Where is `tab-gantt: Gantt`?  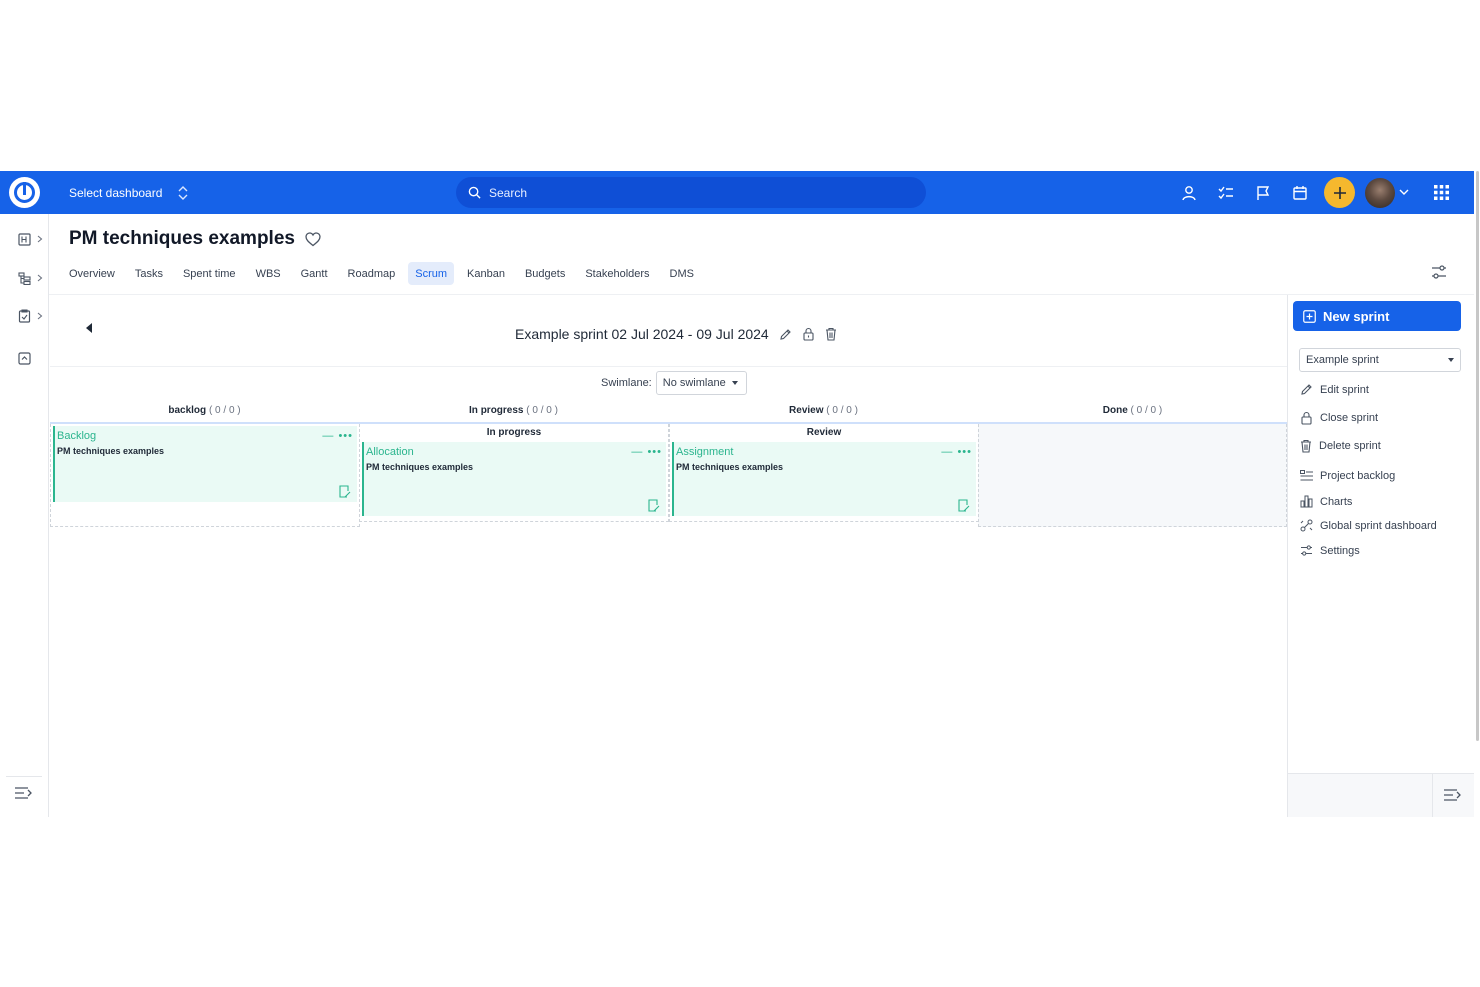
tab-gantt: Gantt is located at coordinates (314, 273).